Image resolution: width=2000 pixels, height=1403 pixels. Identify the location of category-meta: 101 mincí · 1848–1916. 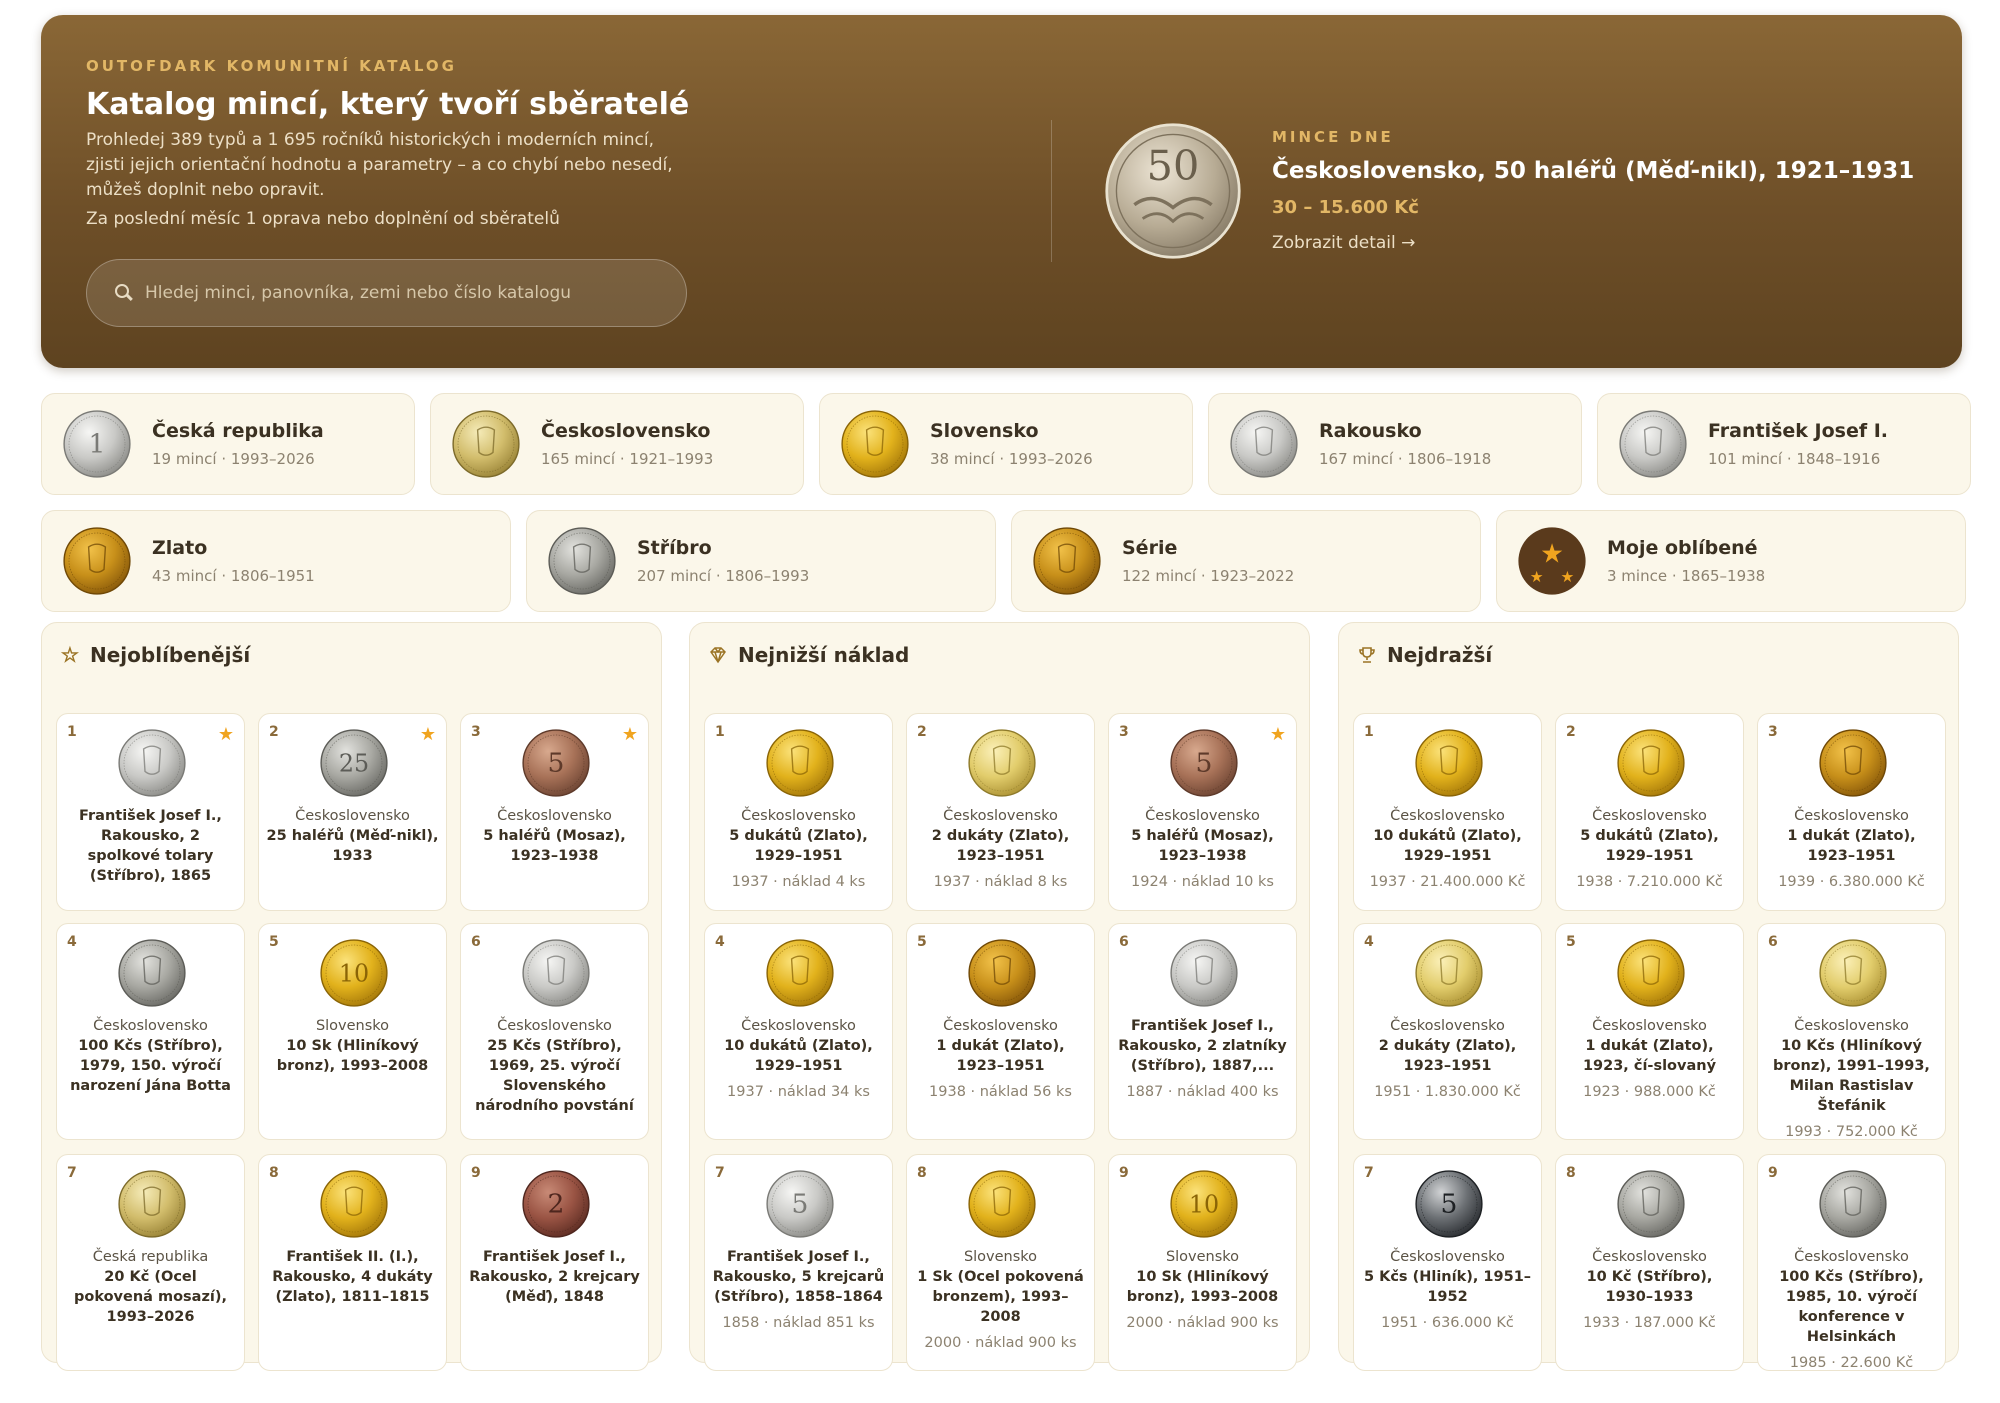
(1794, 459).